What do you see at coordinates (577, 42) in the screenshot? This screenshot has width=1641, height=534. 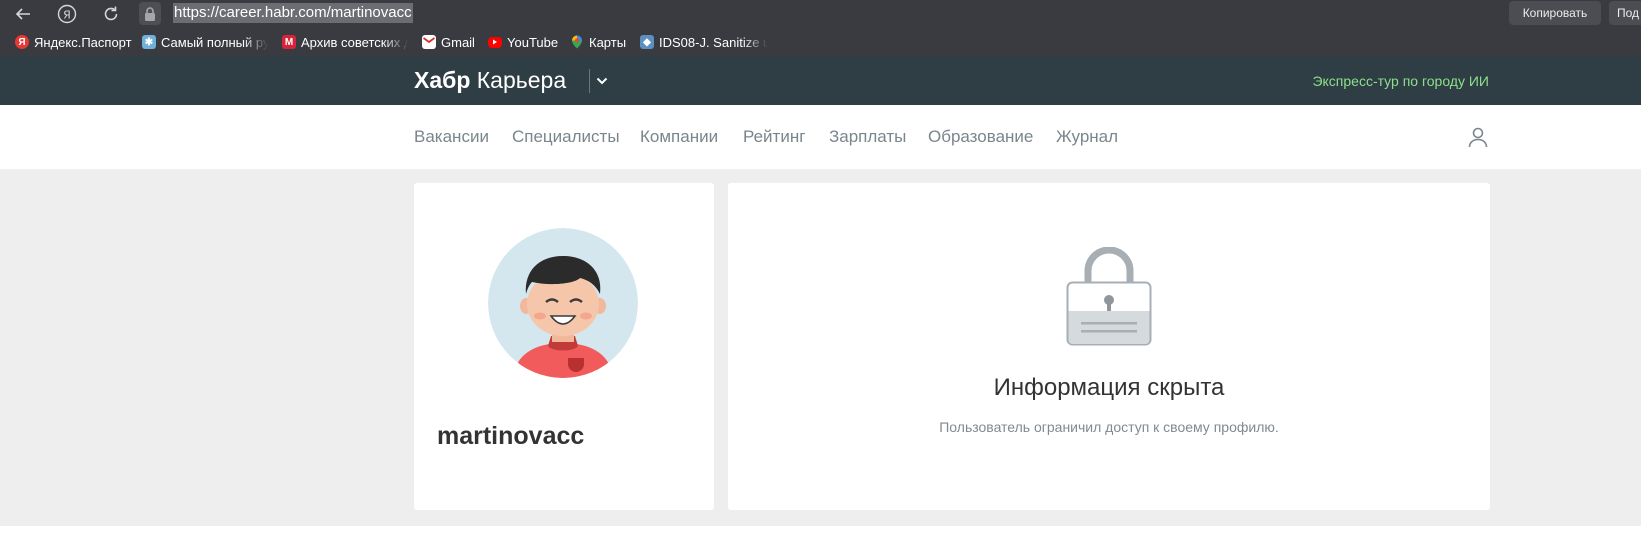 I see `maps-icon` at bounding box center [577, 42].